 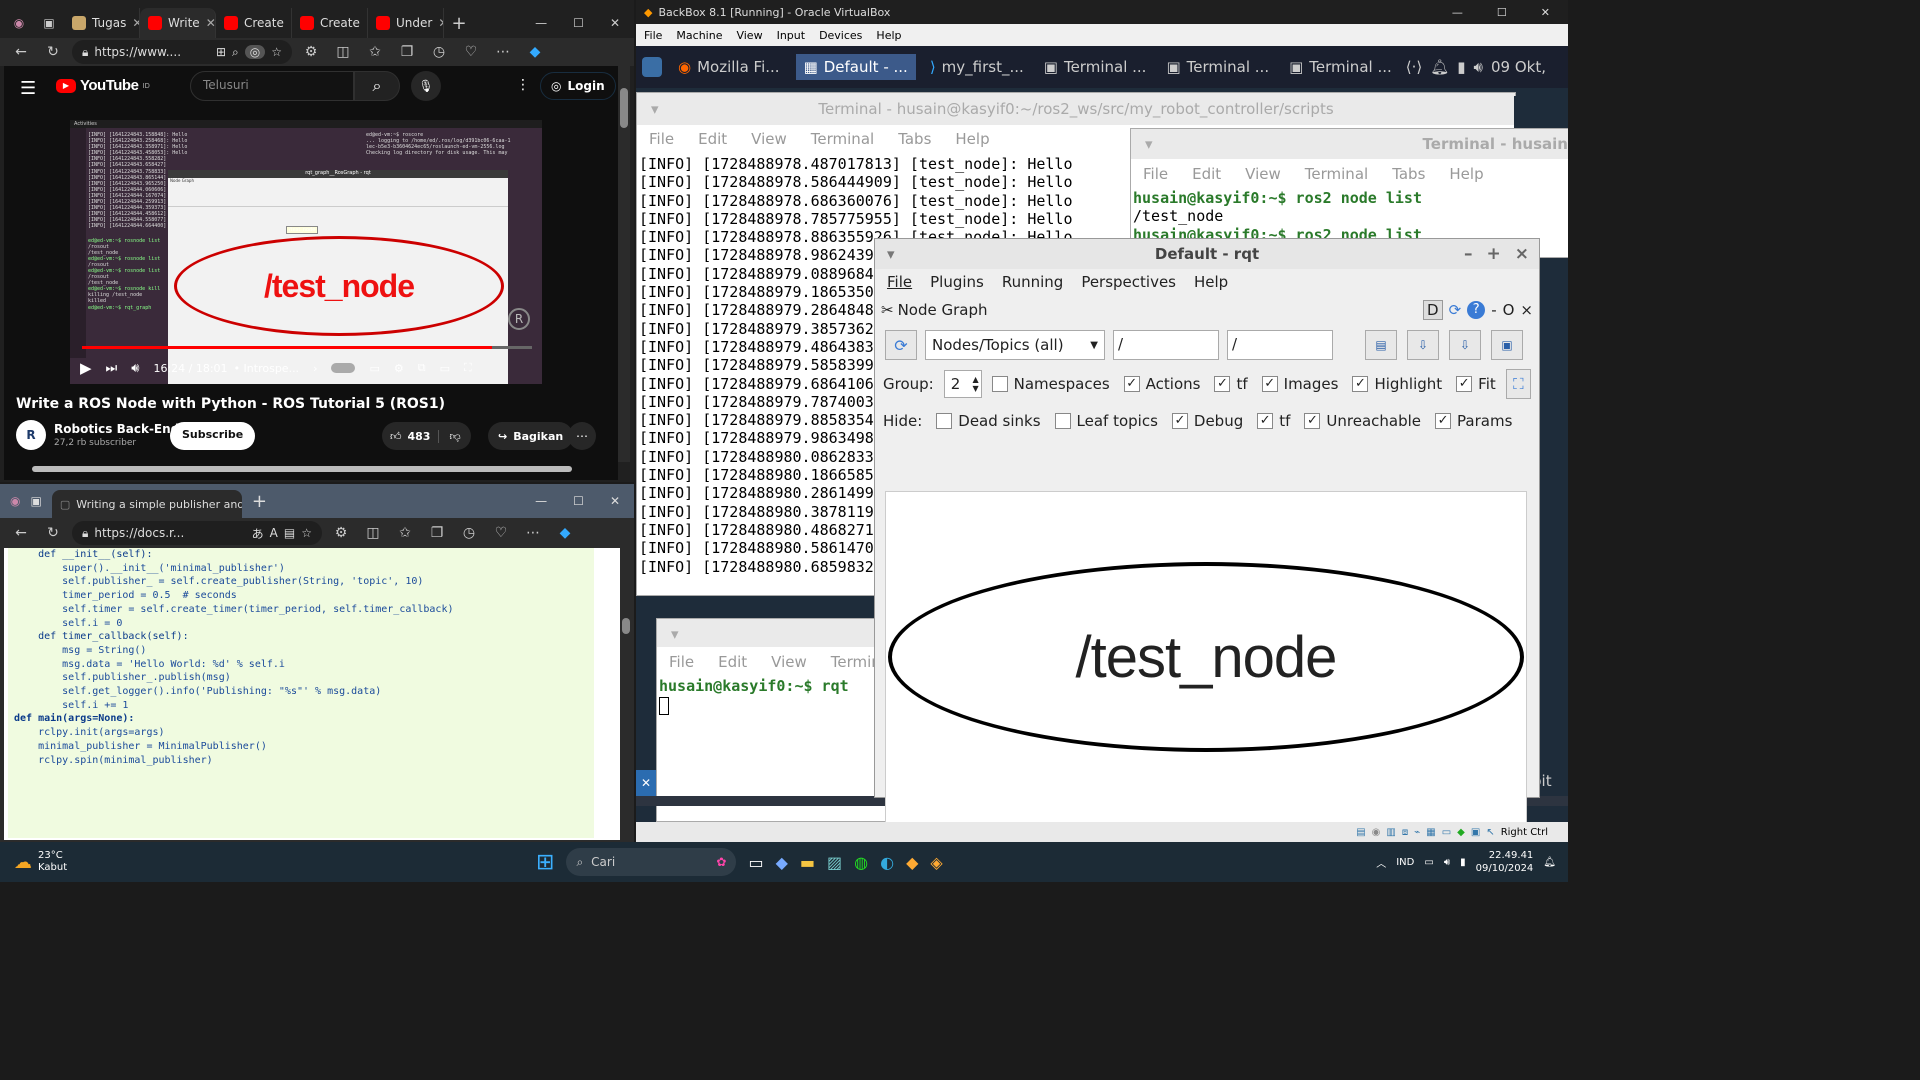 I want to click on checkbox-highlight: ✓ Highlight, so click(x=1397, y=384).